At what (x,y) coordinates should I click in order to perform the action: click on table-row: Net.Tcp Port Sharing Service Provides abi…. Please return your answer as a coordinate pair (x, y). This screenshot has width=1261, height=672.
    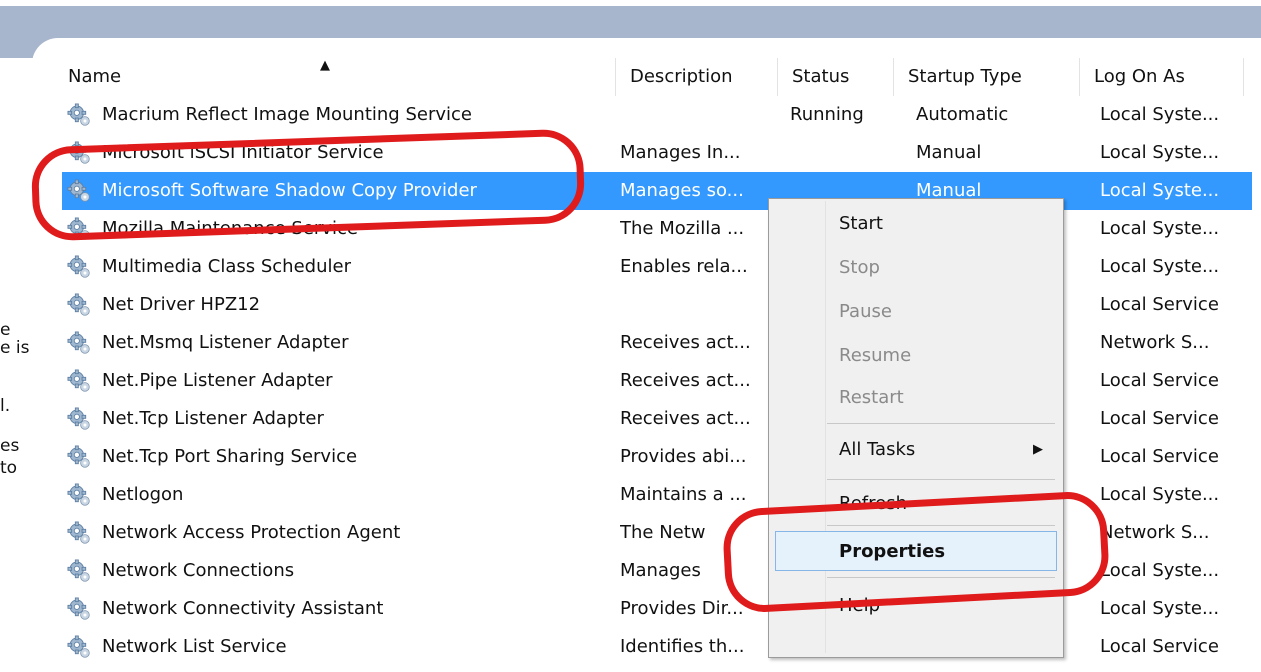
    Looking at the image, I should click on (657, 457).